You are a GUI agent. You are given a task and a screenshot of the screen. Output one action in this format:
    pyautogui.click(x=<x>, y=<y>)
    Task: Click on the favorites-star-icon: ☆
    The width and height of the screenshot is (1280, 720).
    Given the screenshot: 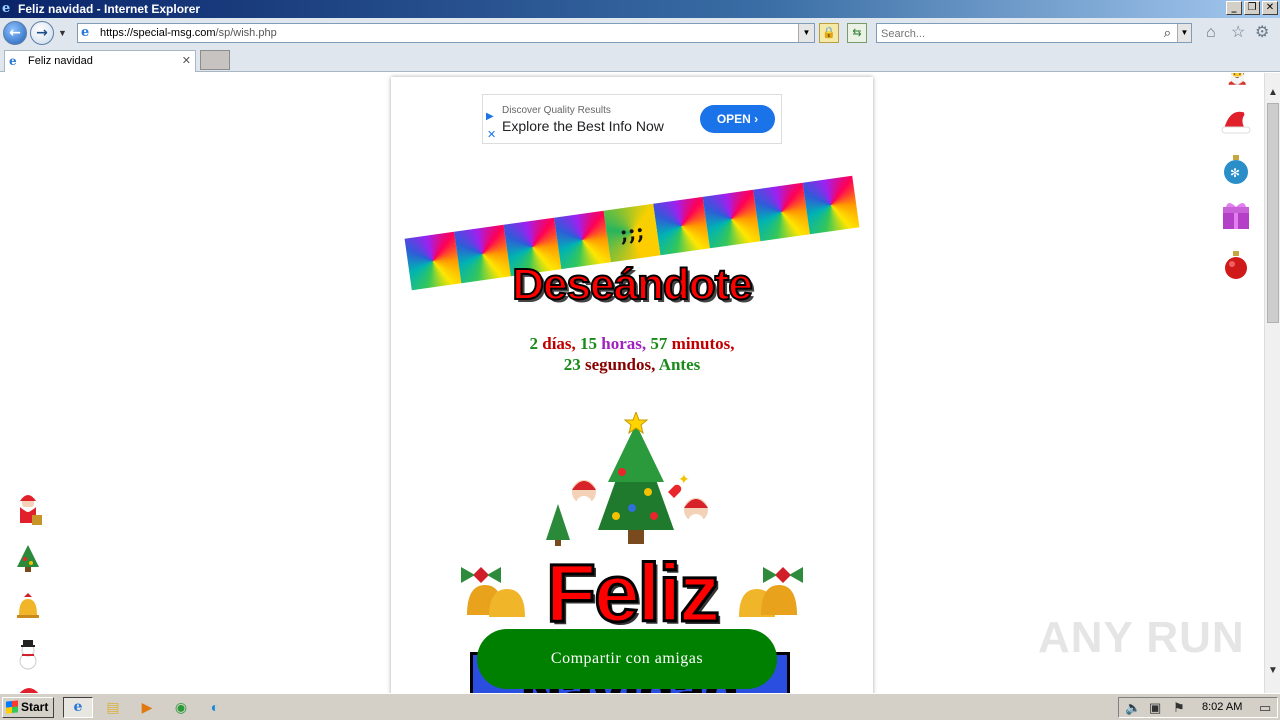 What is the action you would take?
    pyautogui.click(x=1238, y=33)
    